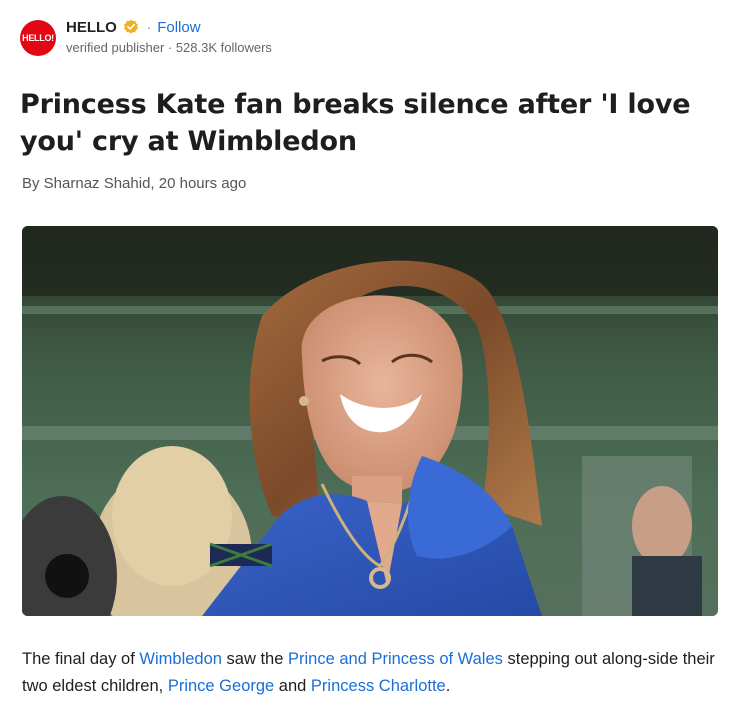 The width and height of the screenshot is (740, 716). What do you see at coordinates (178, 27) in the screenshot?
I see `follow-button: Follow` at bounding box center [178, 27].